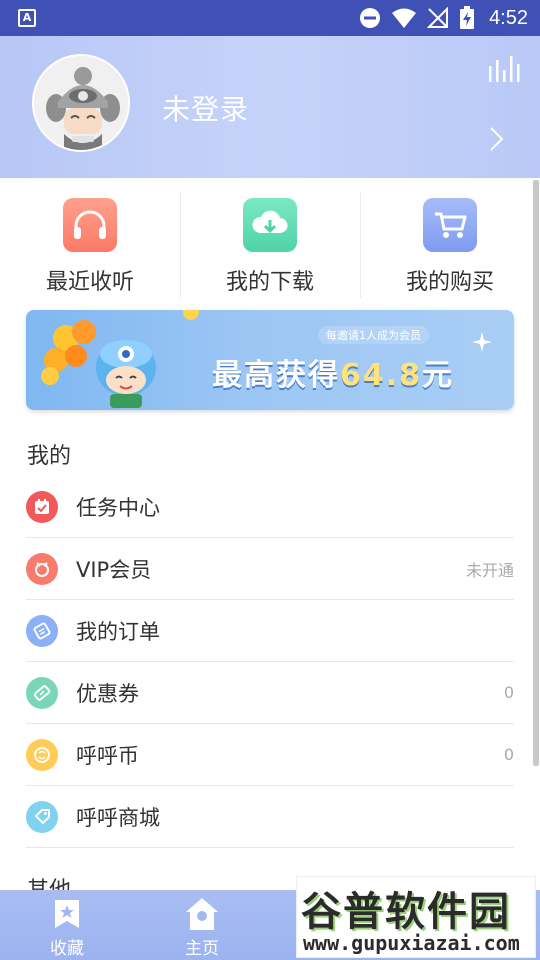 Image resolution: width=540 pixels, height=960 pixels. Describe the element at coordinates (42, 692) in the screenshot. I see `coupon-icon` at that location.